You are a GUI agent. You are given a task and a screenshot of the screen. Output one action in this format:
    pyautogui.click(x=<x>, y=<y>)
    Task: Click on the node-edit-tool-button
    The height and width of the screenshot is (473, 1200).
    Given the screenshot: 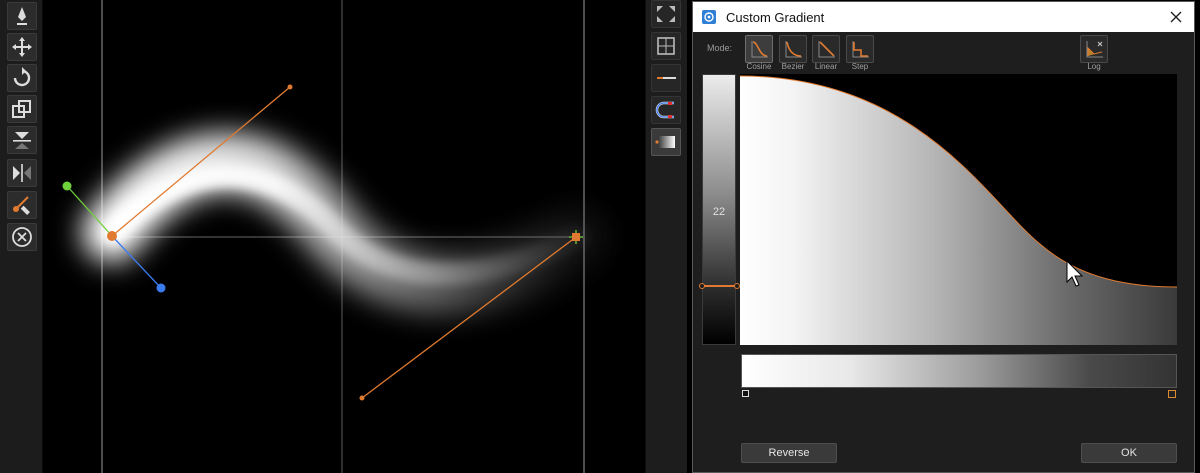 What is the action you would take?
    pyautogui.click(x=22, y=205)
    